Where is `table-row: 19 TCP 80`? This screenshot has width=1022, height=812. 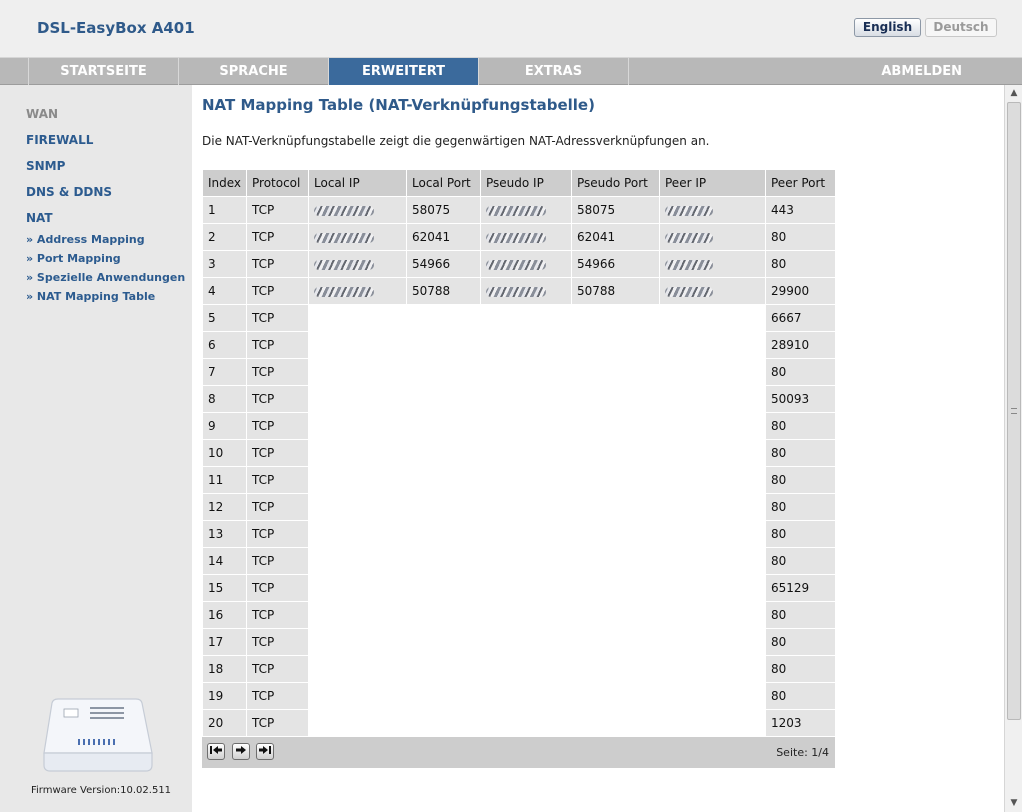
table-row: 19 TCP 80 is located at coordinates (519, 696).